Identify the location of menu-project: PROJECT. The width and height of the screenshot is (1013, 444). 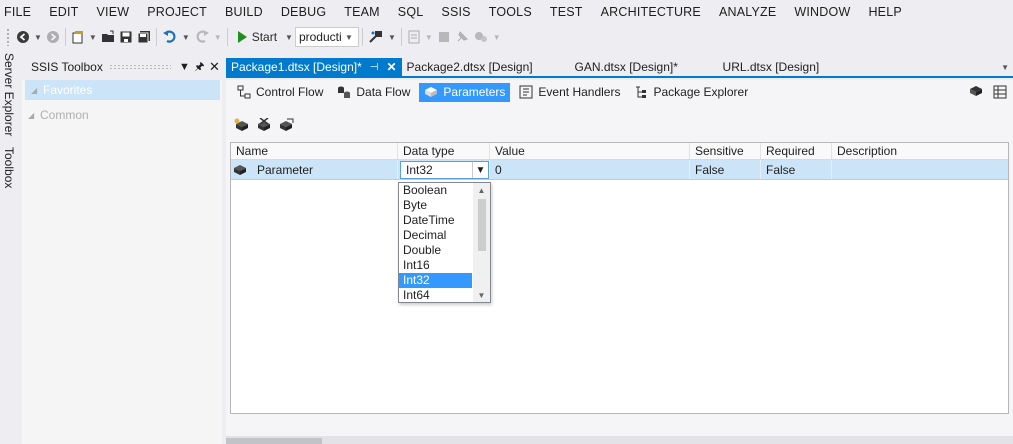
(177, 12).